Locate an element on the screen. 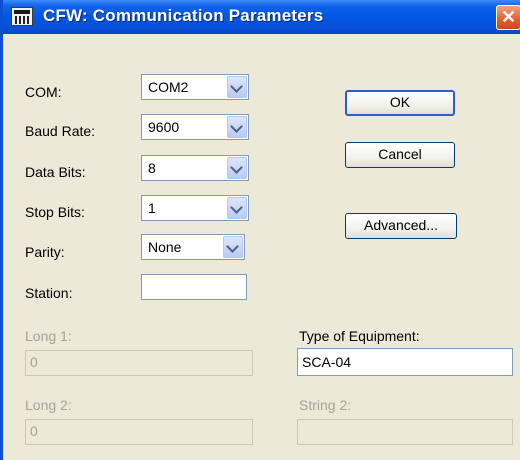 This screenshot has width=520, height=460. parity-select: None is located at coordinates (193, 247).